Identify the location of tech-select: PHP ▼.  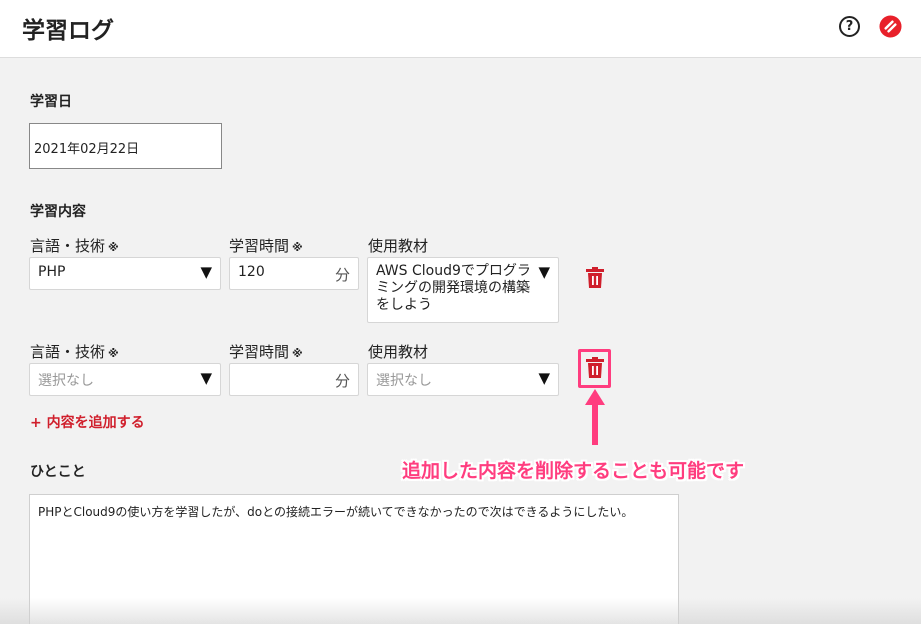
(125, 273).